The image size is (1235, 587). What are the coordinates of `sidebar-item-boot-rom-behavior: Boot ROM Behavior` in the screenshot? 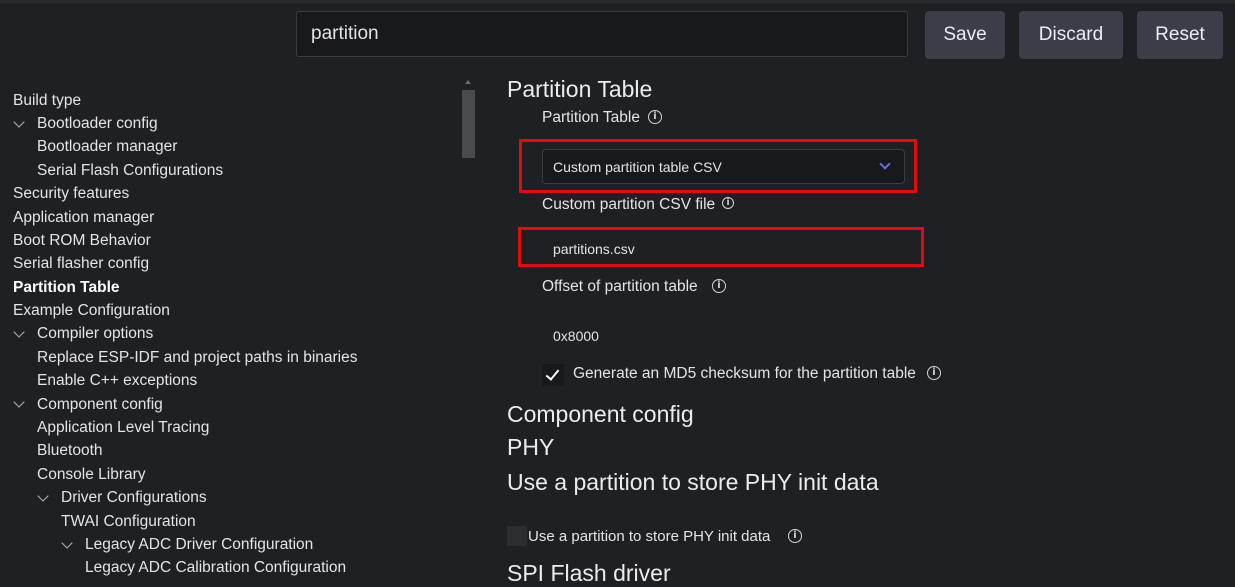 It's located at (82, 240).